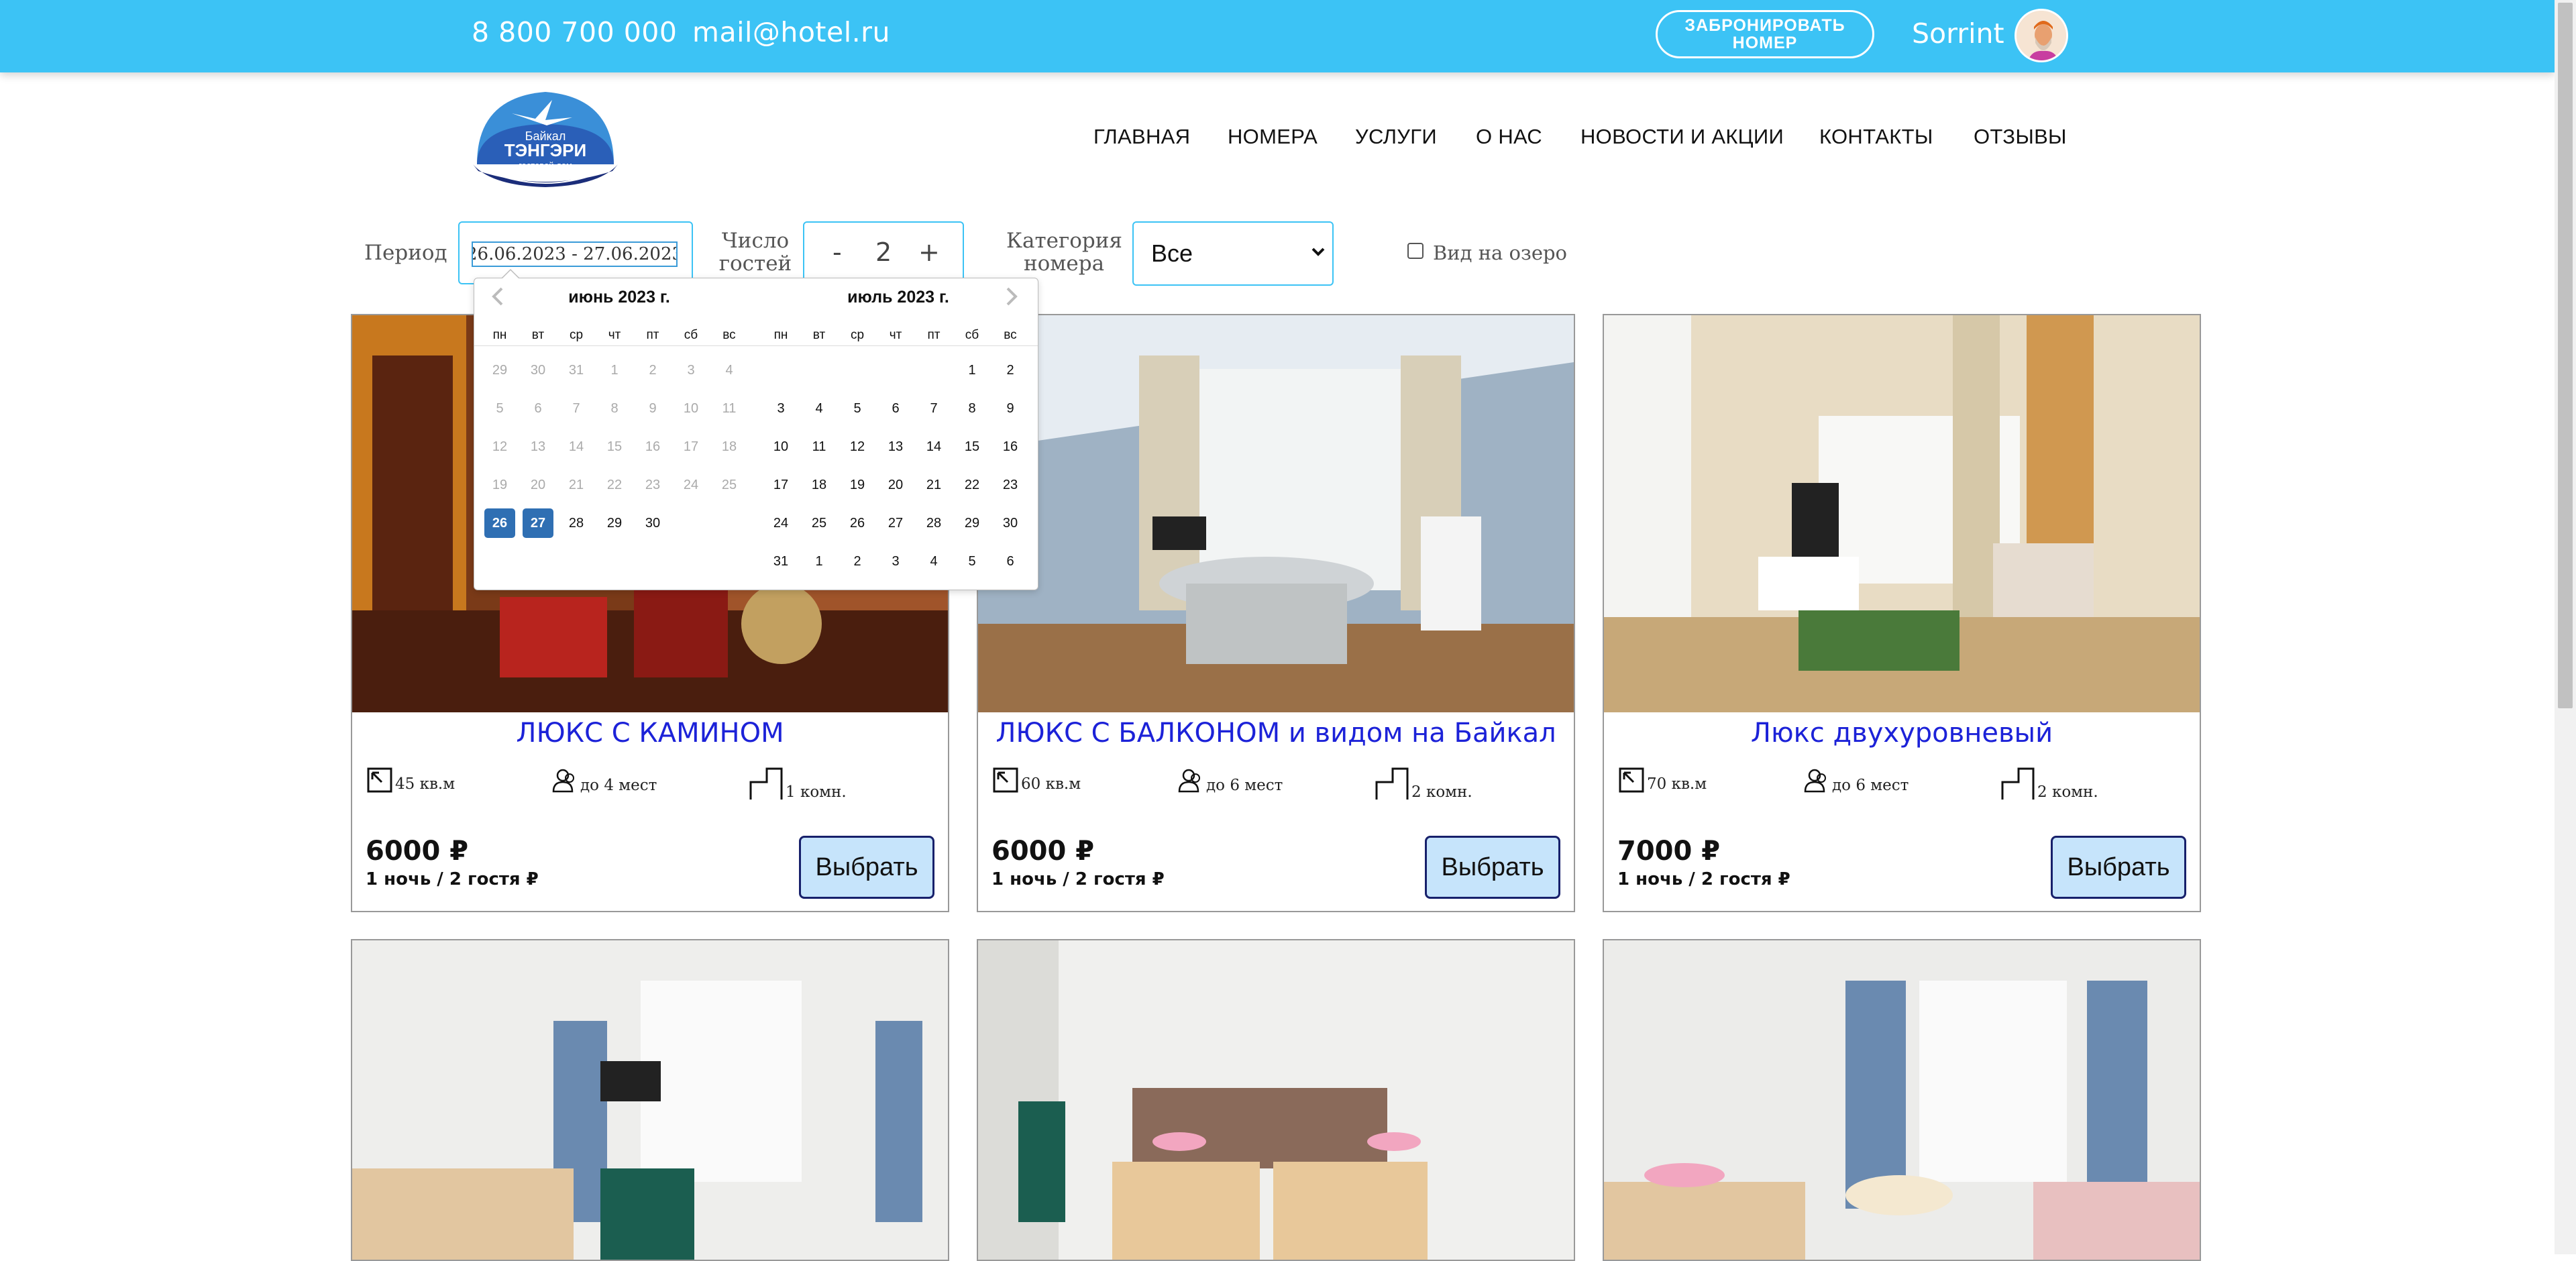  I want to click on nav-rooms: НОМЕРА, so click(1273, 137).